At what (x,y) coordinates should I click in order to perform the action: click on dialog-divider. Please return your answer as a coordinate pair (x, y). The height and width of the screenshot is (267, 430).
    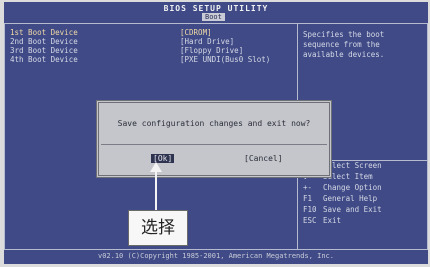
    Looking at the image, I should click on (214, 144).